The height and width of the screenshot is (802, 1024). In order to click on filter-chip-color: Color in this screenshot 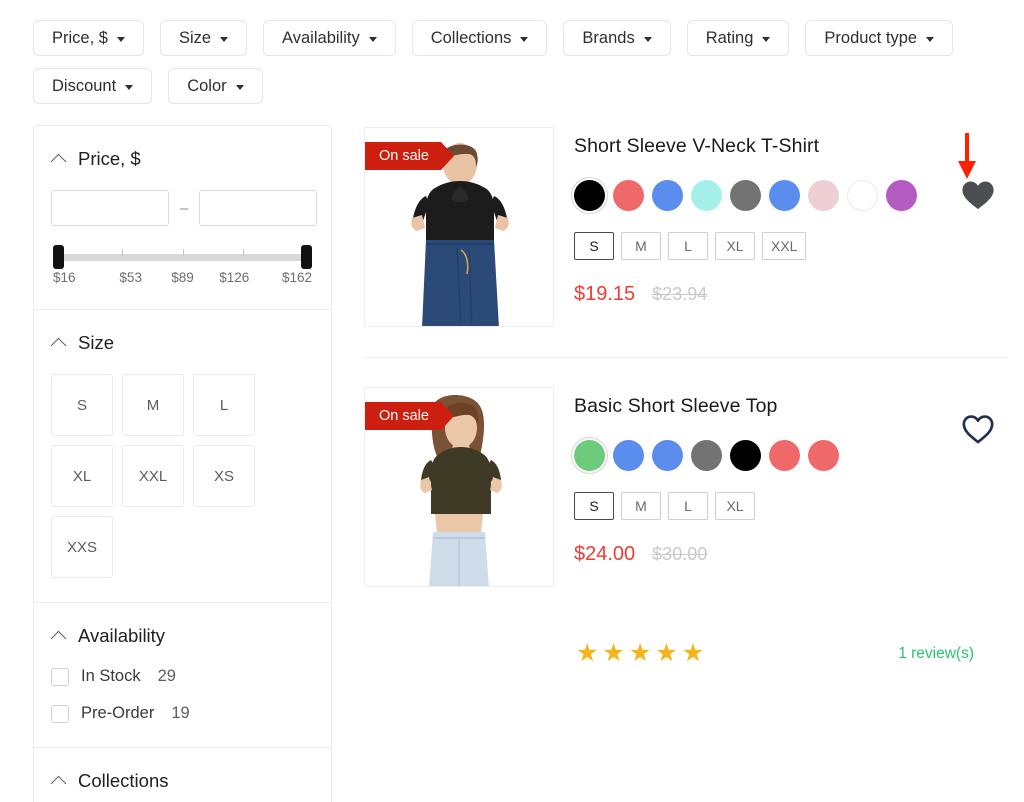, I will do `click(215, 86)`.